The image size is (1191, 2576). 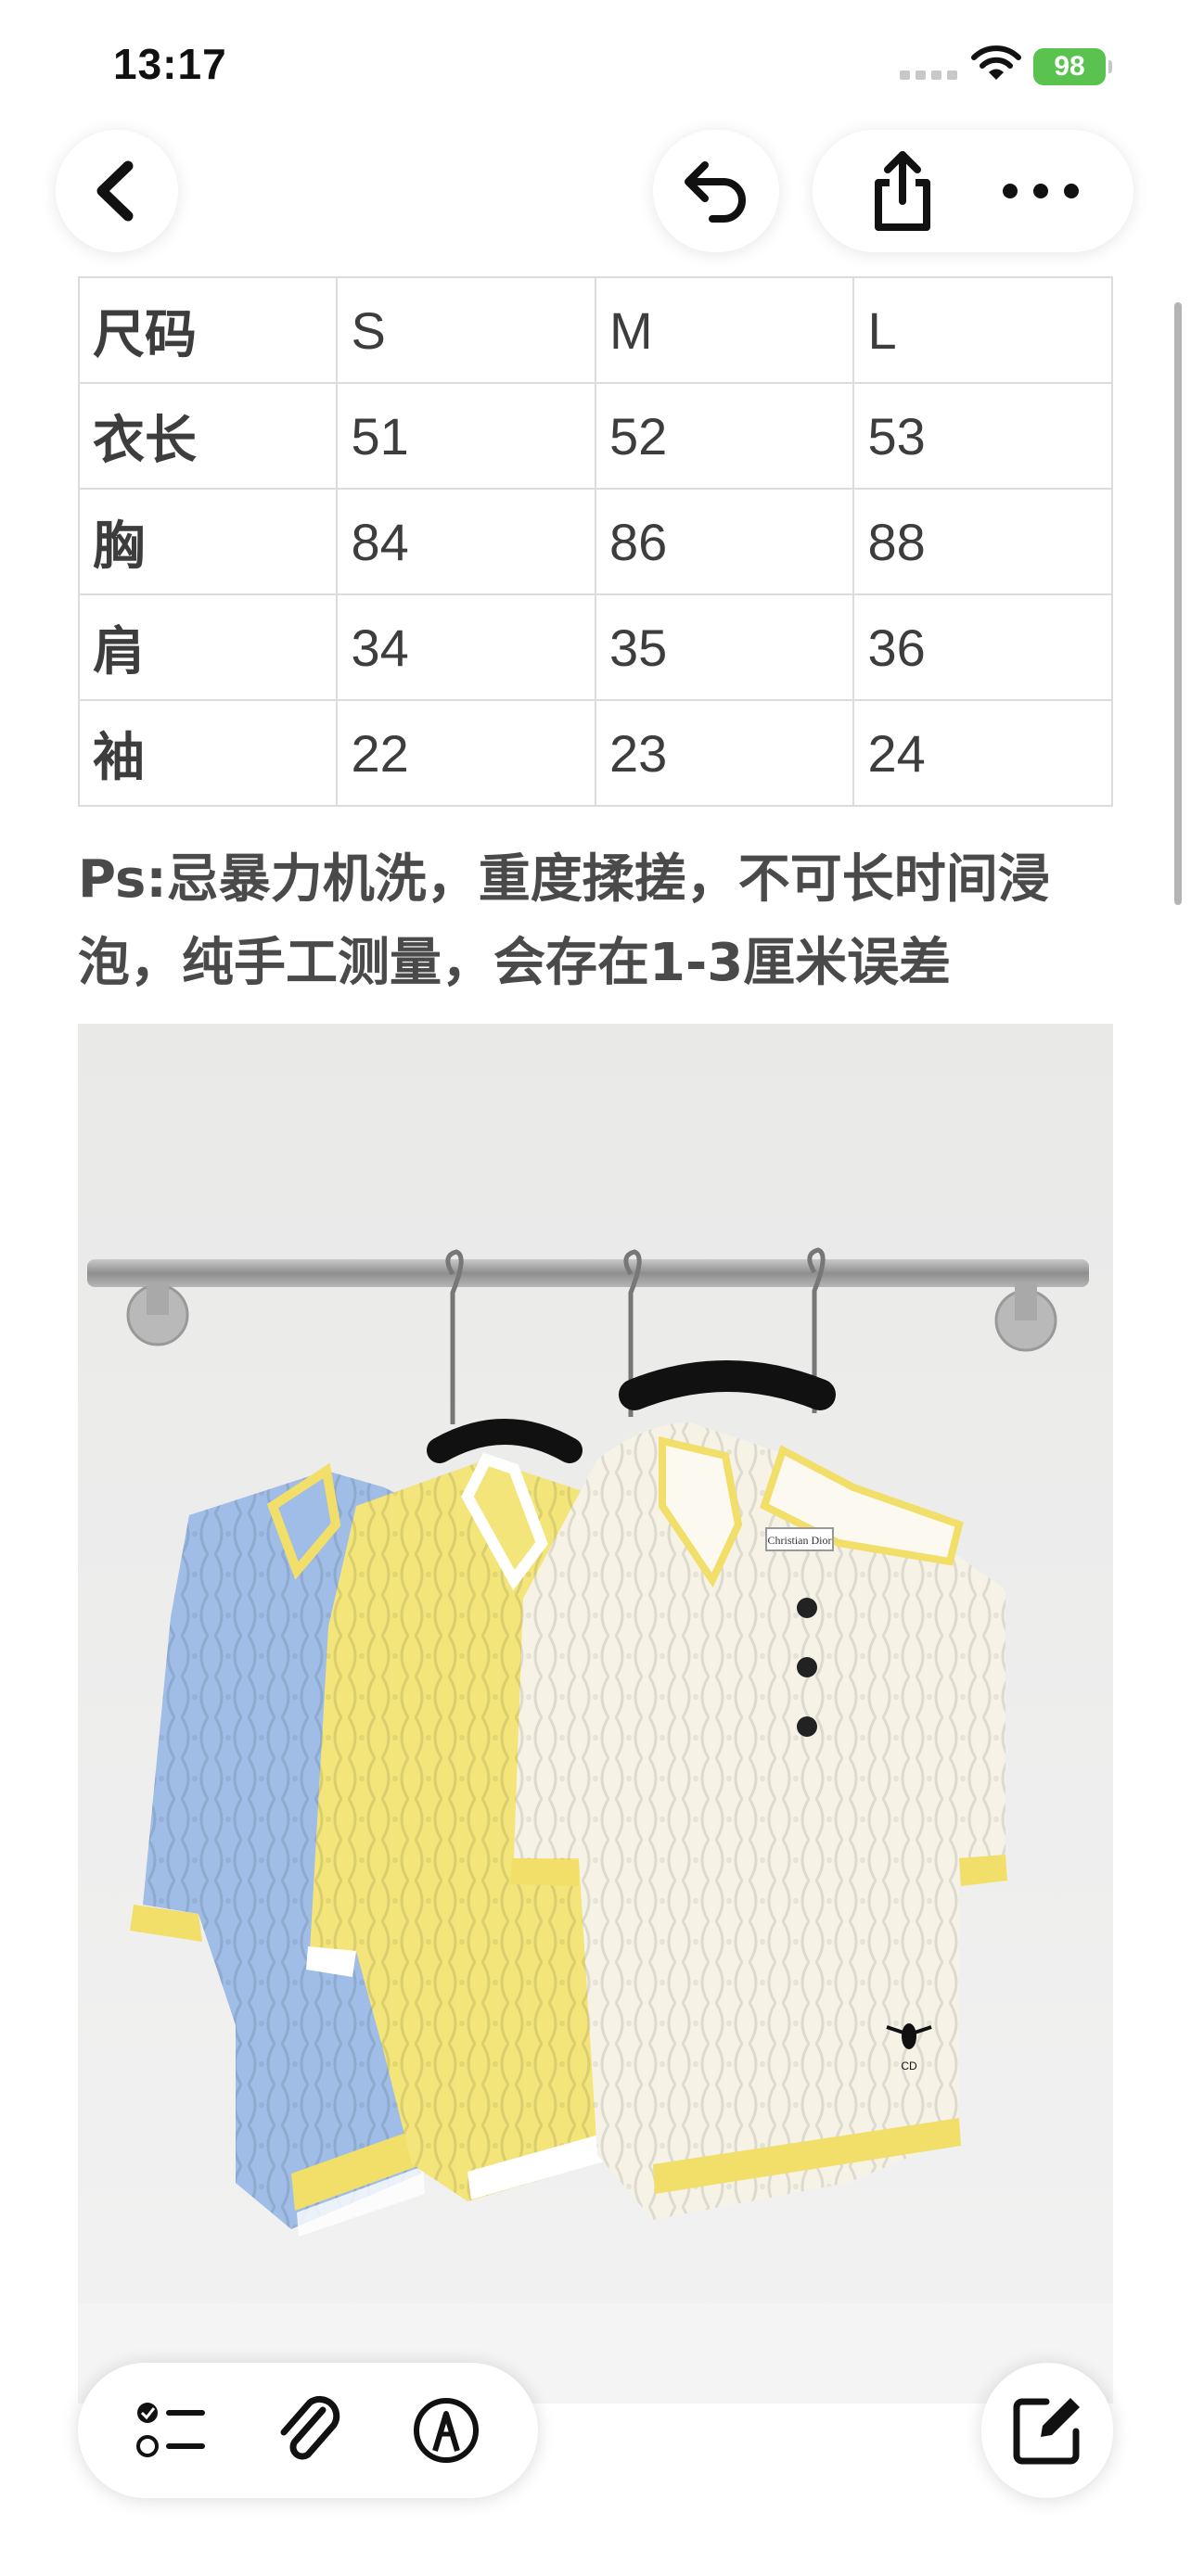 I want to click on pen-circle-icon, so click(x=446, y=2431).